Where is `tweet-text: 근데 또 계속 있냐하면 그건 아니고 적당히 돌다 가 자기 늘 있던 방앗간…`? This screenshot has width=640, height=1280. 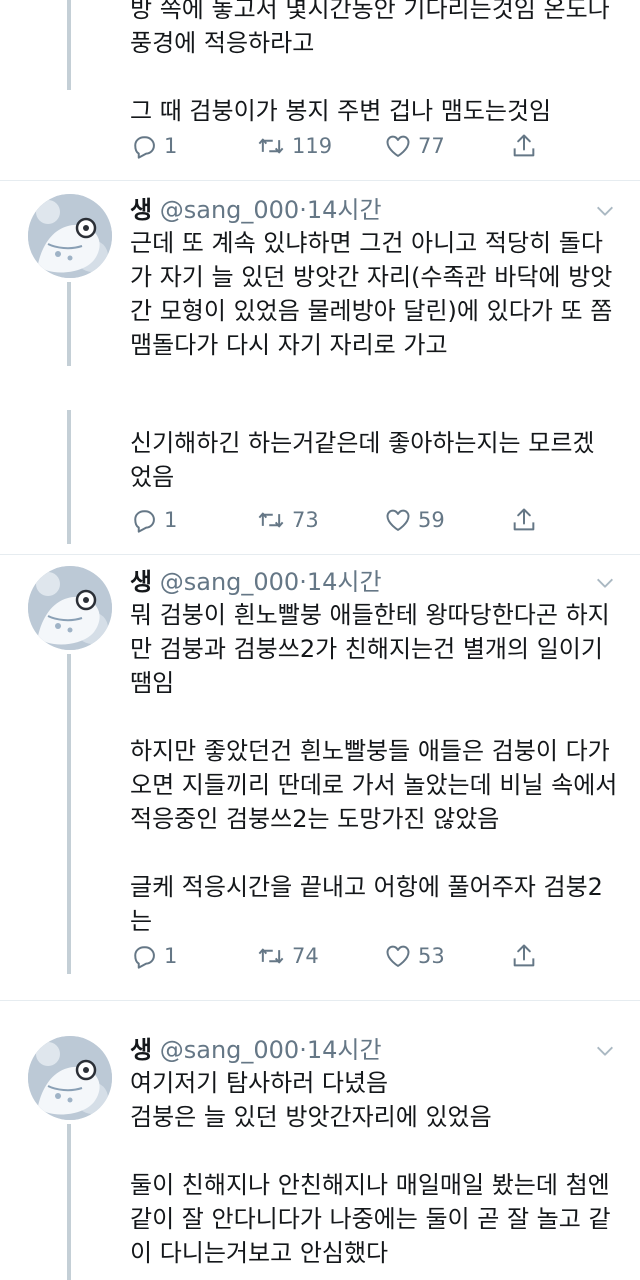 tweet-text: 근데 또 계속 있냐하면 그건 아니고 적당히 돌다 가 자기 늘 있던 방앗간… is located at coordinates (377, 294).